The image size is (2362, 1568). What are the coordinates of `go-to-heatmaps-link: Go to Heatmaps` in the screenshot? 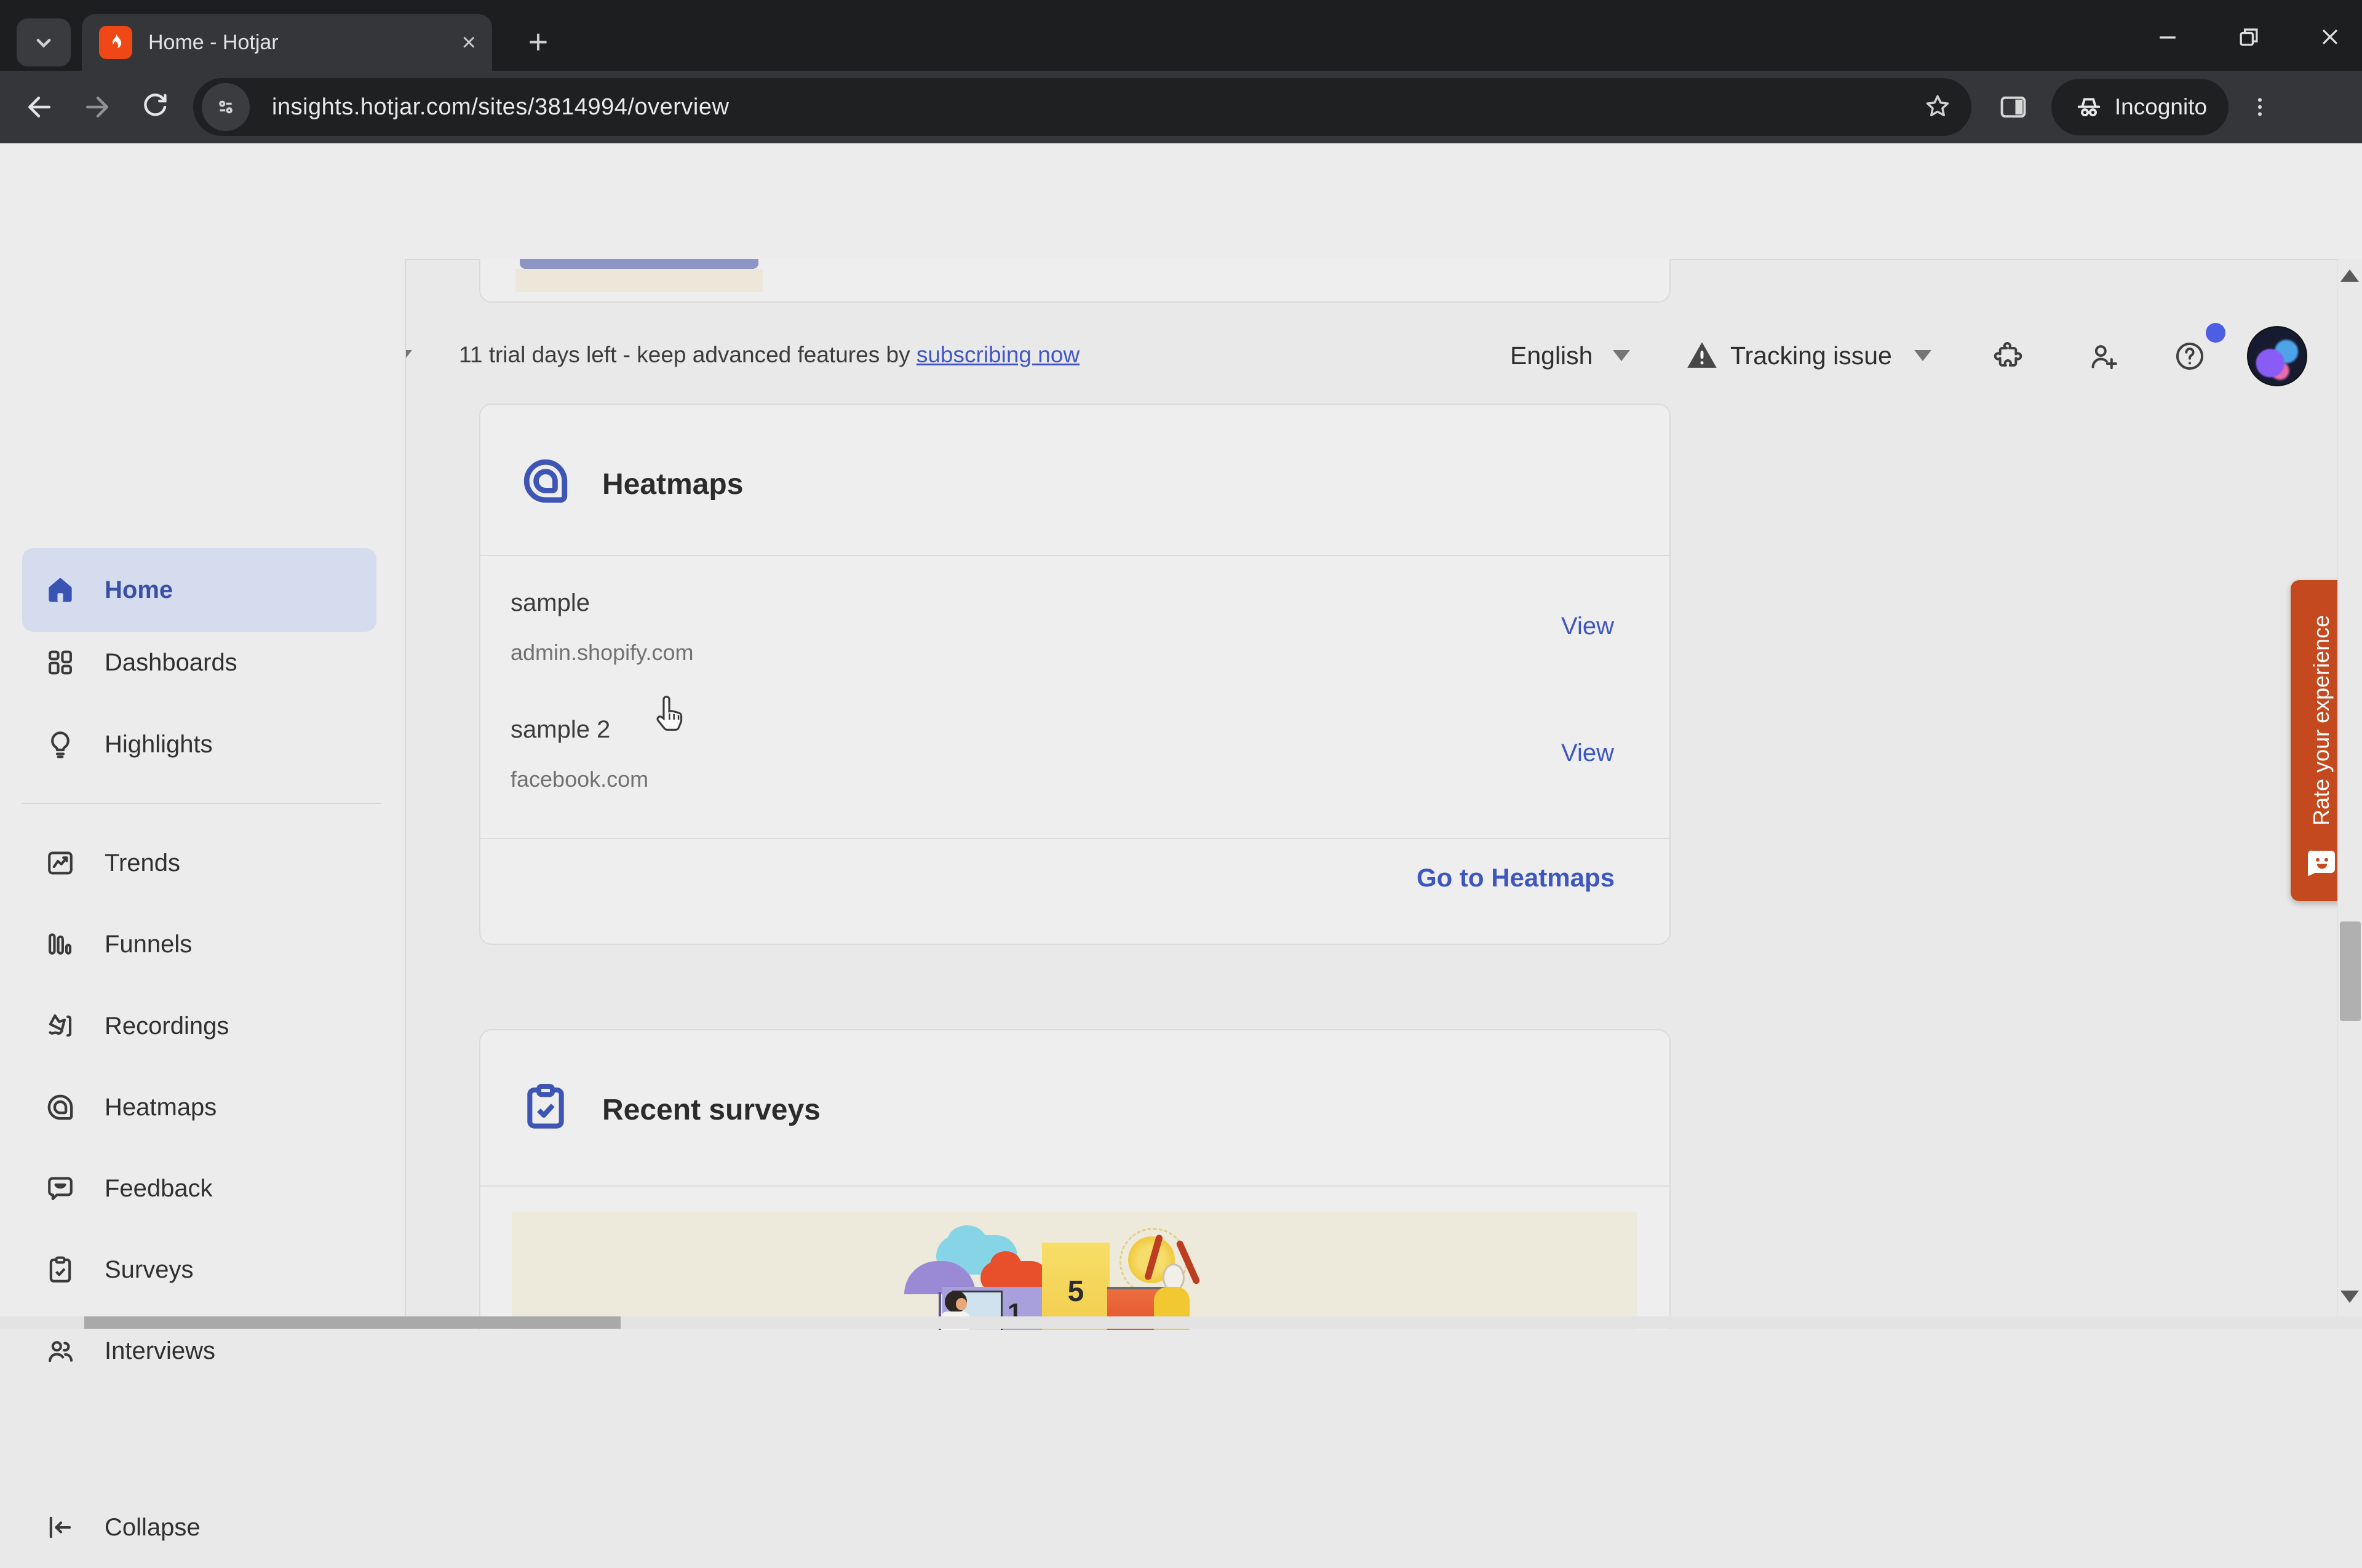 It's located at (1516, 878).